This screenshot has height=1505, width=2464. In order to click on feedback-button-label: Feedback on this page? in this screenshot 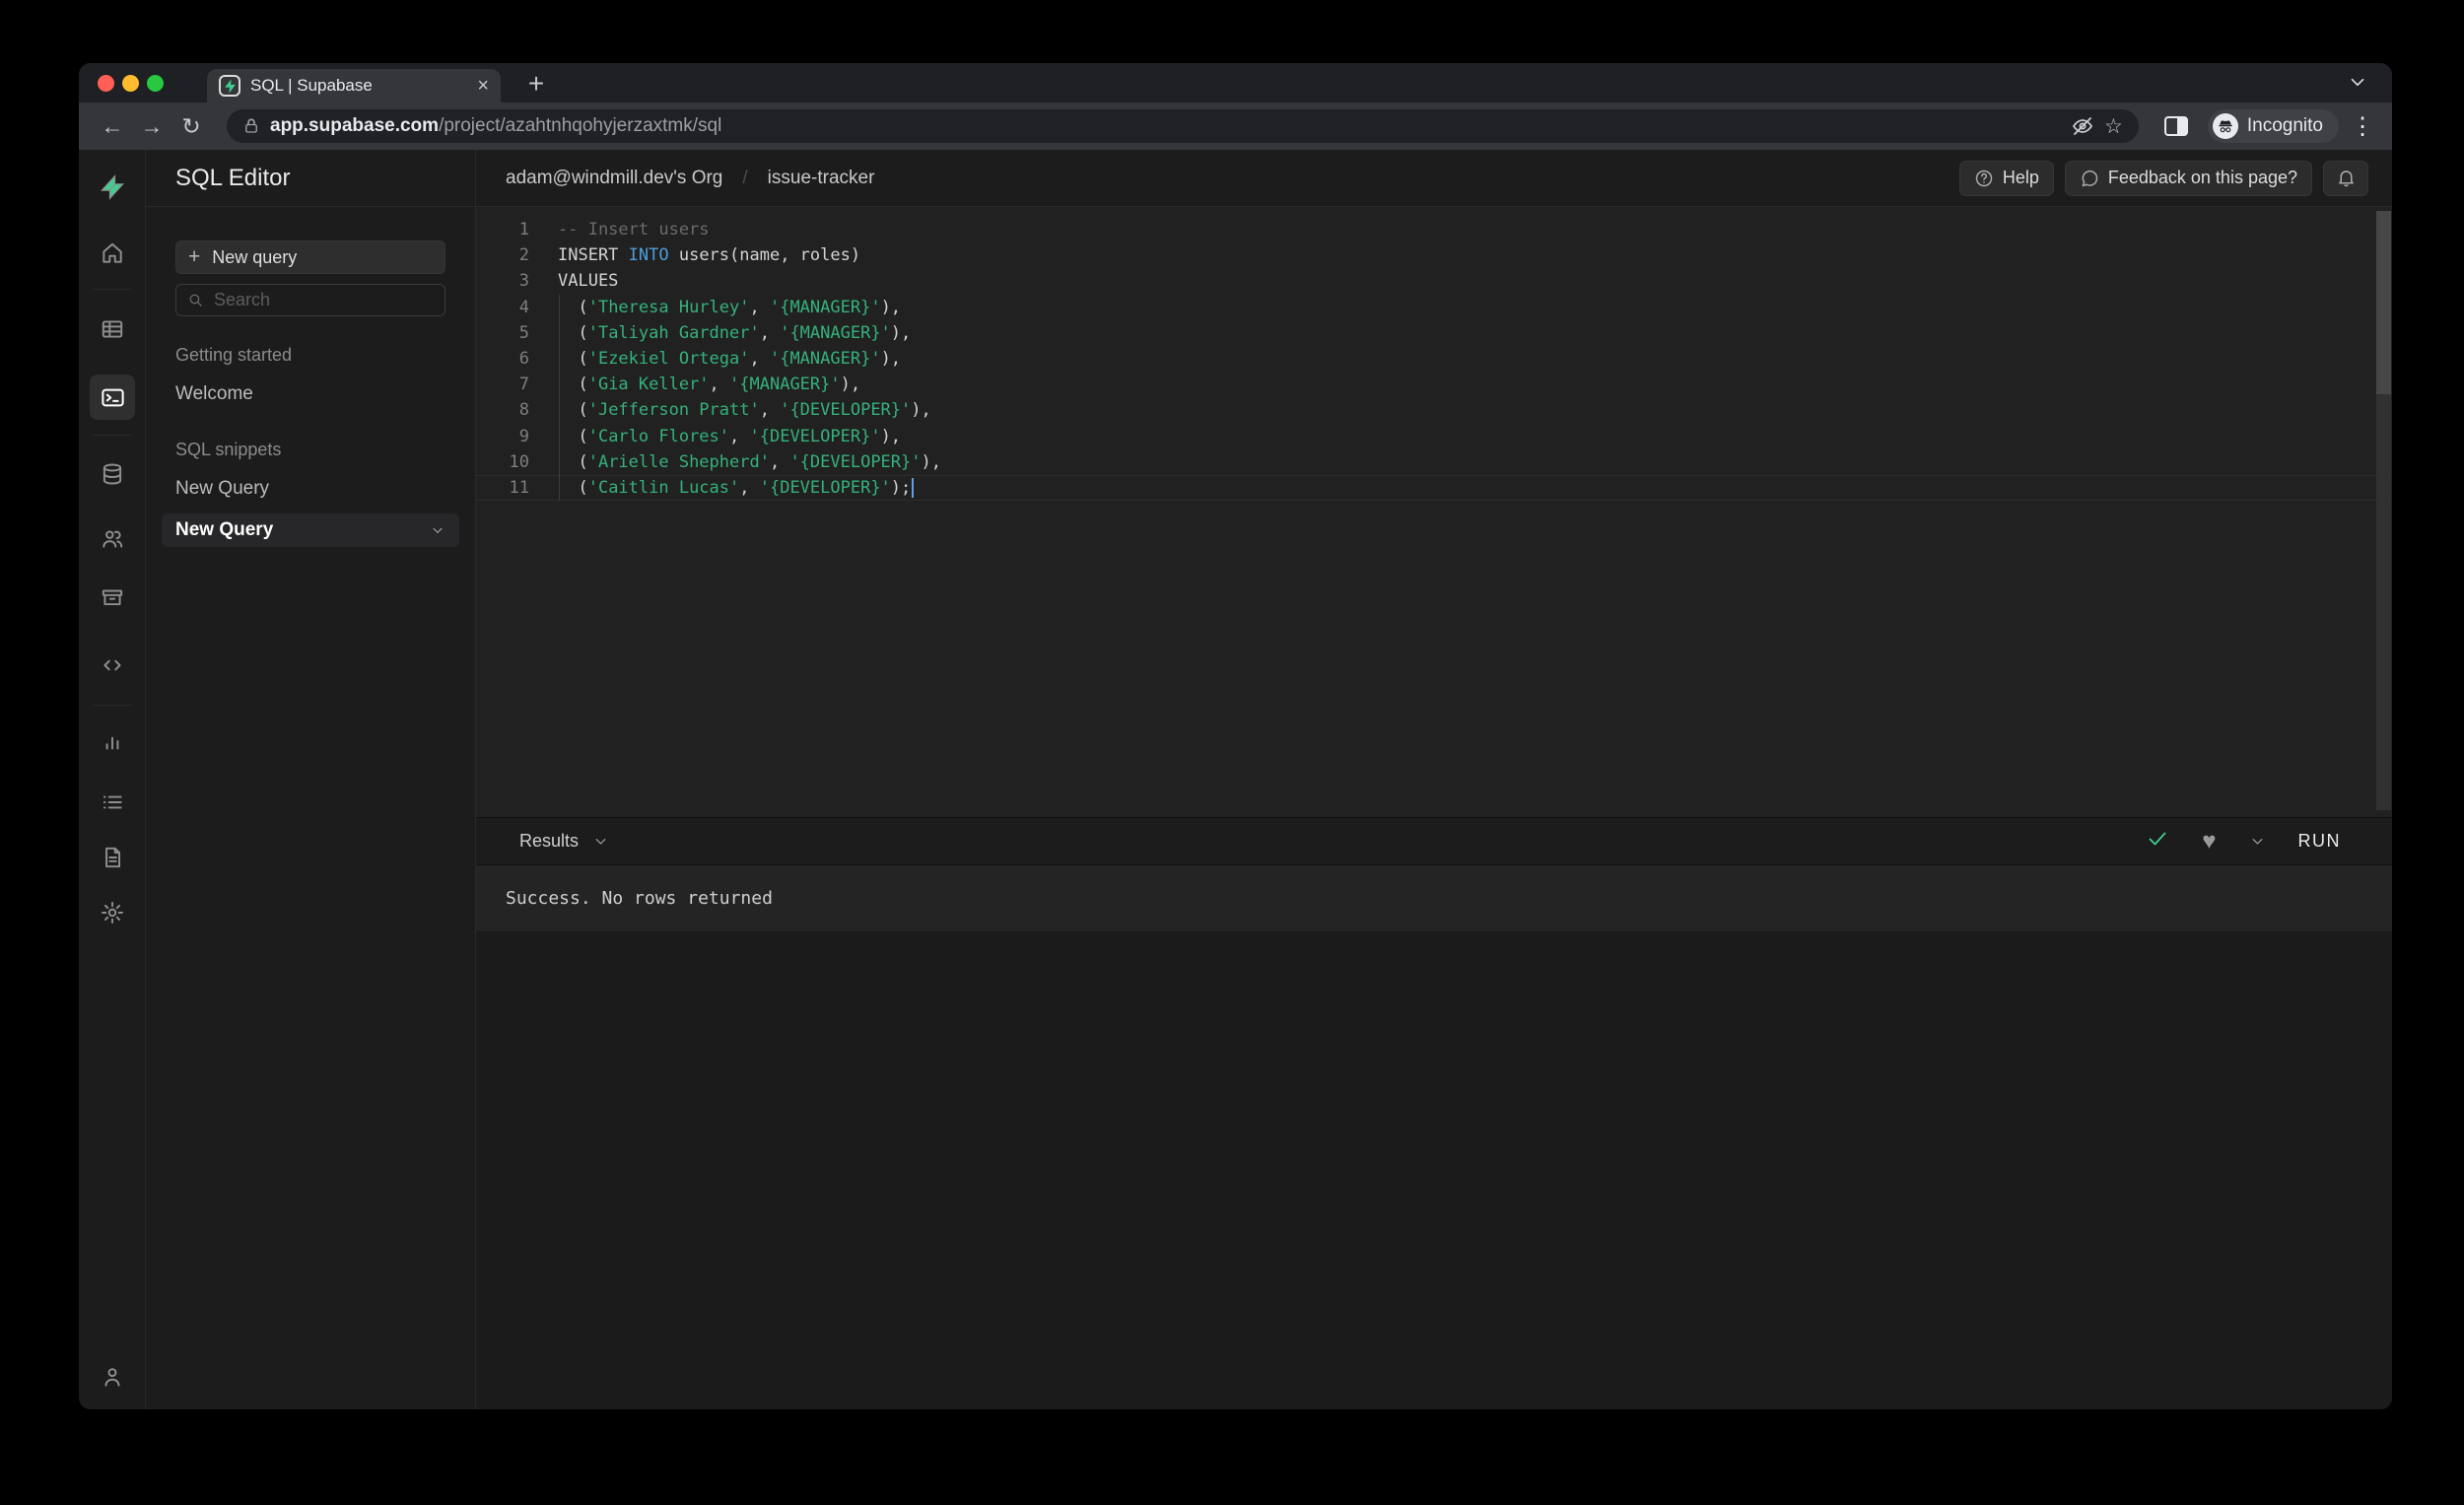, I will do `click(2202, 177)`.